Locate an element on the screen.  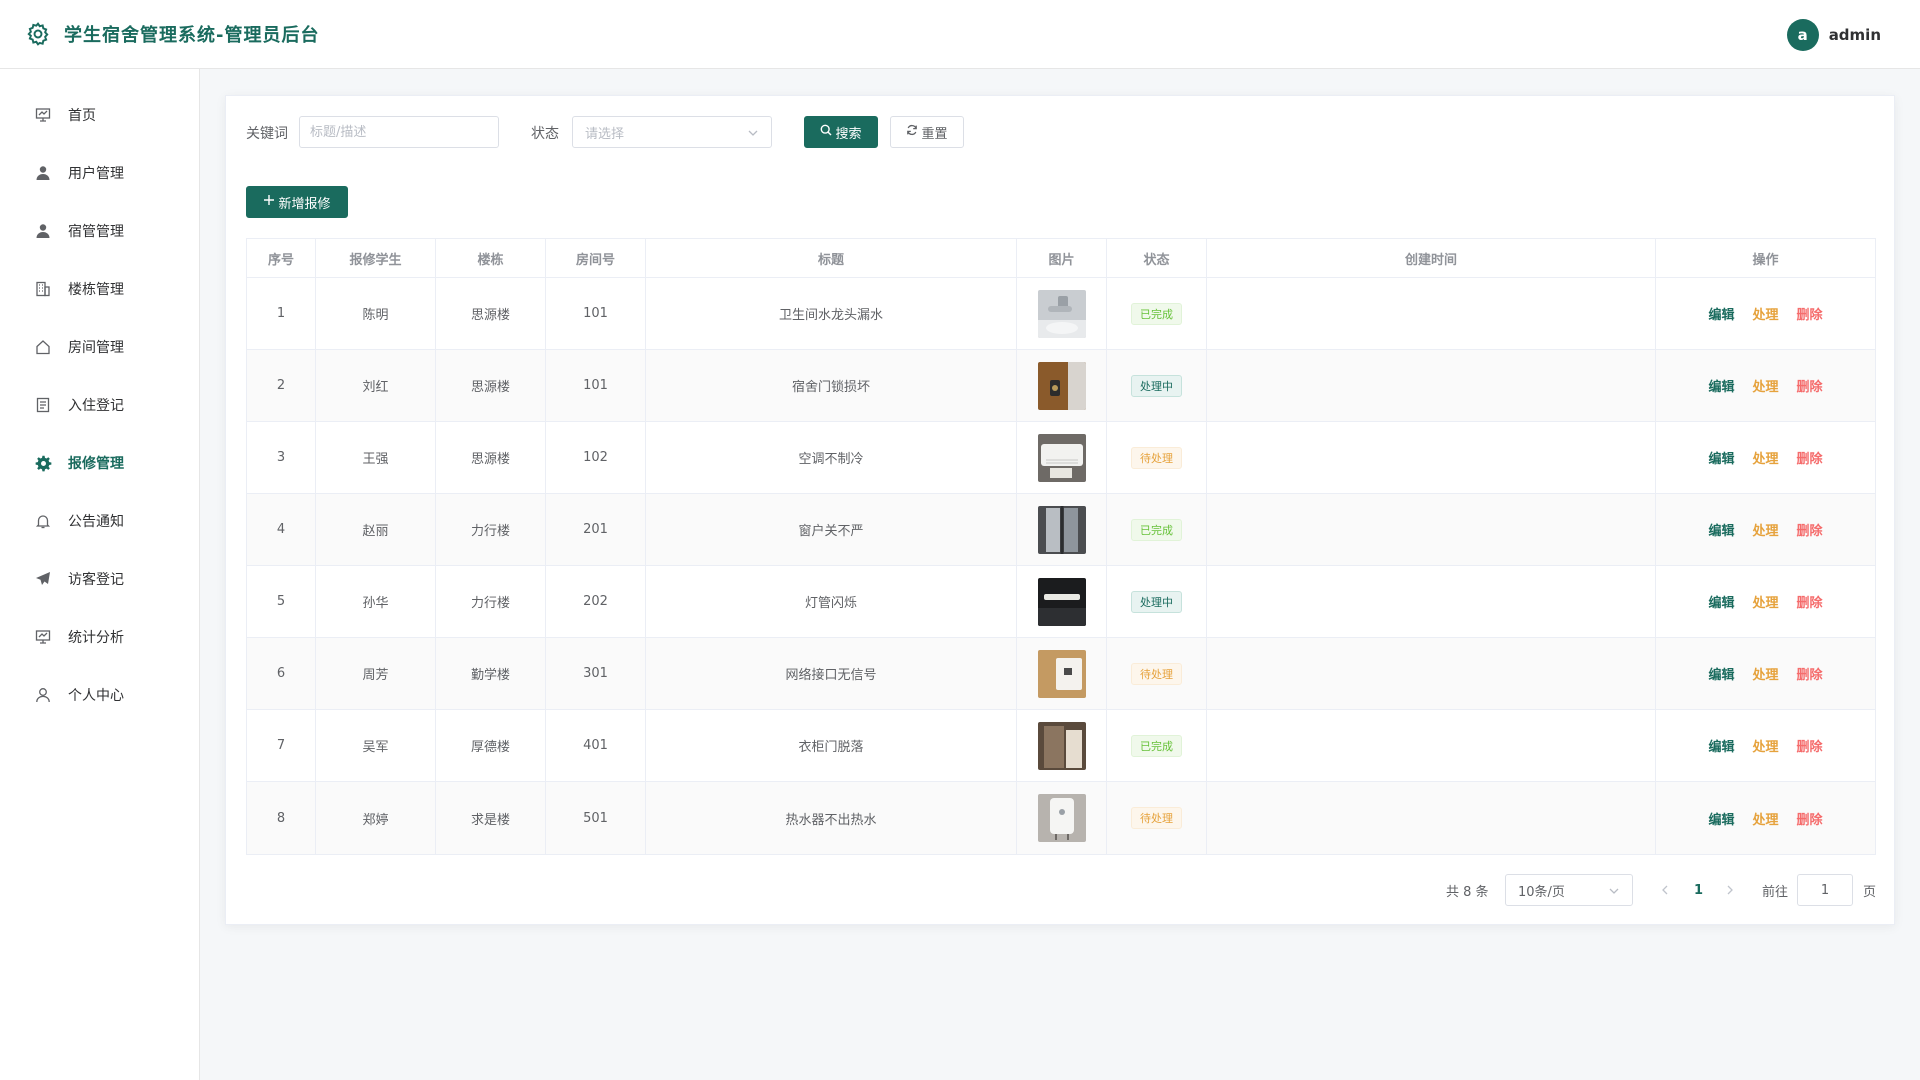
sidebar-item-label: 报修管理 is located at coordinates (96, 464).